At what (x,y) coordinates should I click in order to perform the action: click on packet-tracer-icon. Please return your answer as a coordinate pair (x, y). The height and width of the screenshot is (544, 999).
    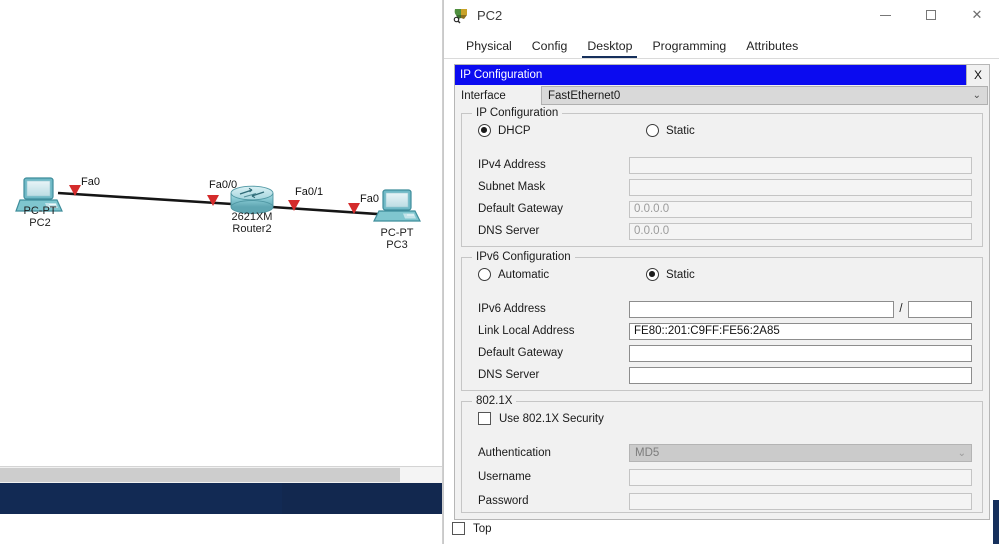
    Looking at the image, I should click on (461, 15).